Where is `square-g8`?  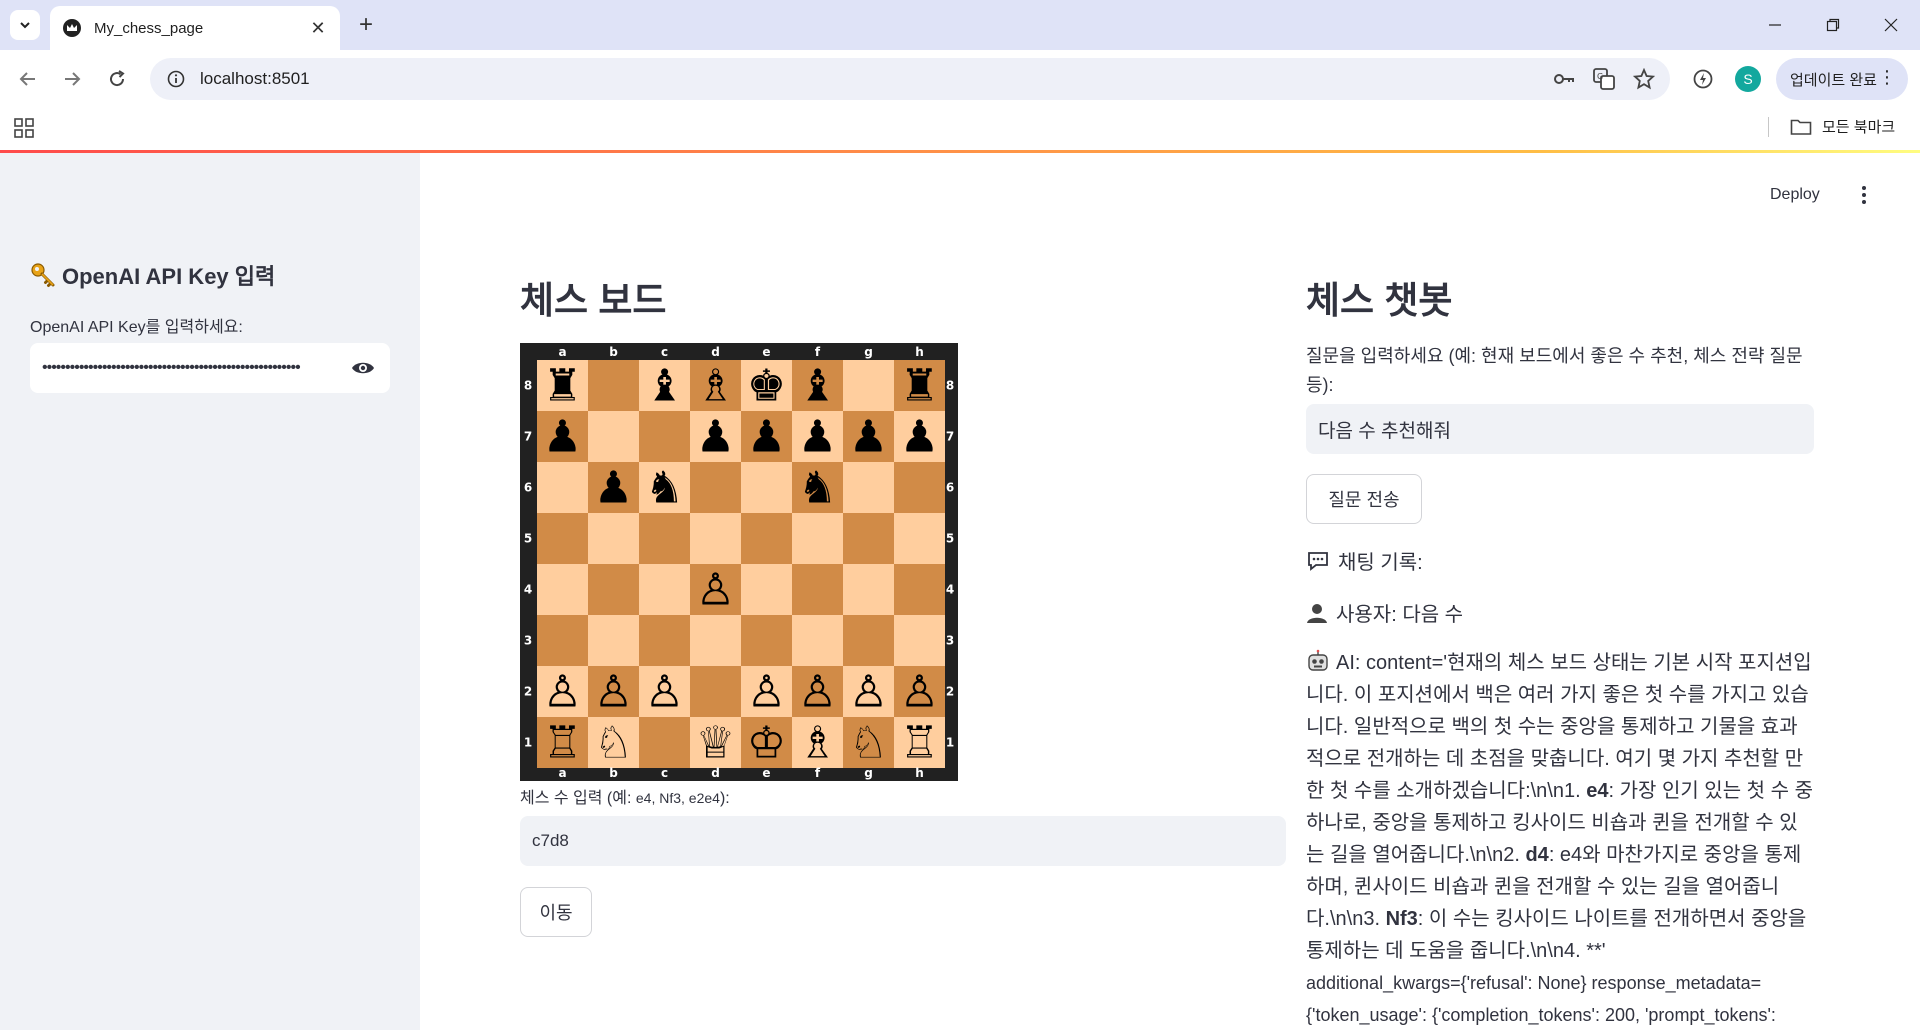
square-g8 is located at coordinates (868, 385).